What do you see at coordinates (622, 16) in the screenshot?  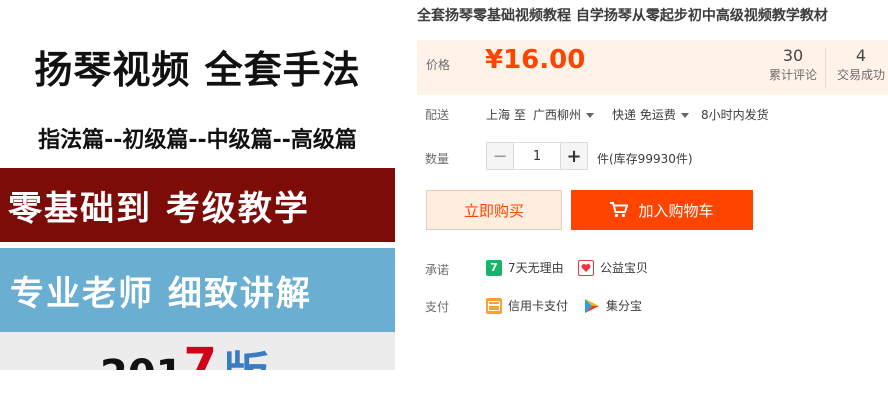 I see `product-title: 全套扬琴零基础视频教程 自学扬琴从零起步初中高级视频教学教材` at bounding box center [622, 16].